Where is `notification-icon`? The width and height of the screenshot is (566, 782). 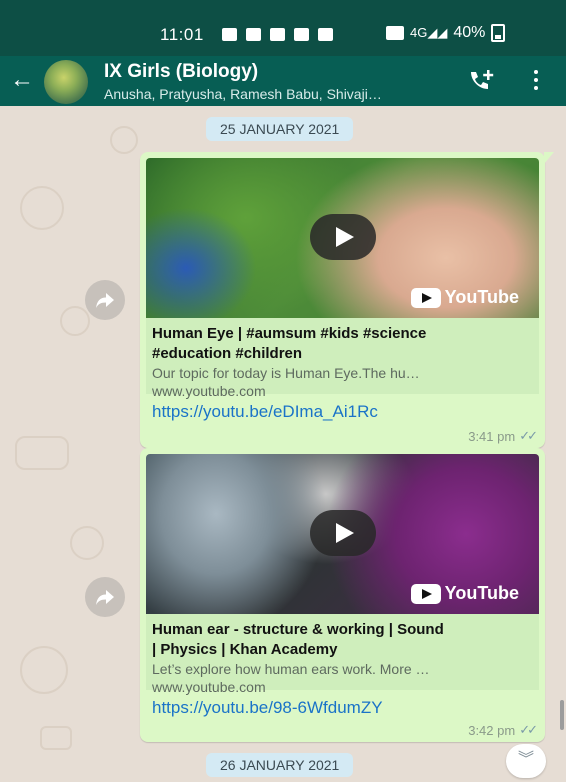 notification-icon is located at coordinates (229, 34).